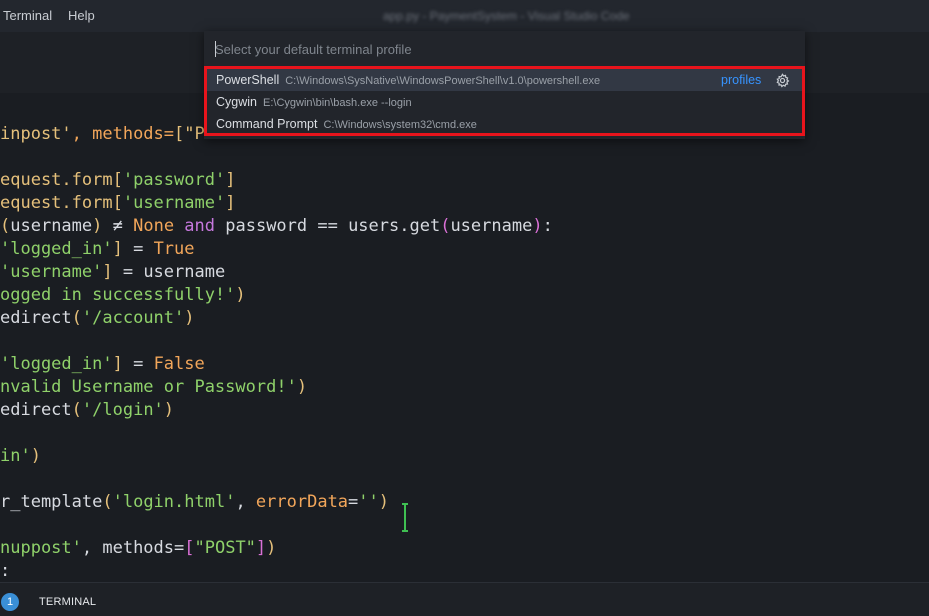 This screenshot has height=616, width=929. I want to click on code-line: r_template('login.html', errorData=''), so click(194, 502).